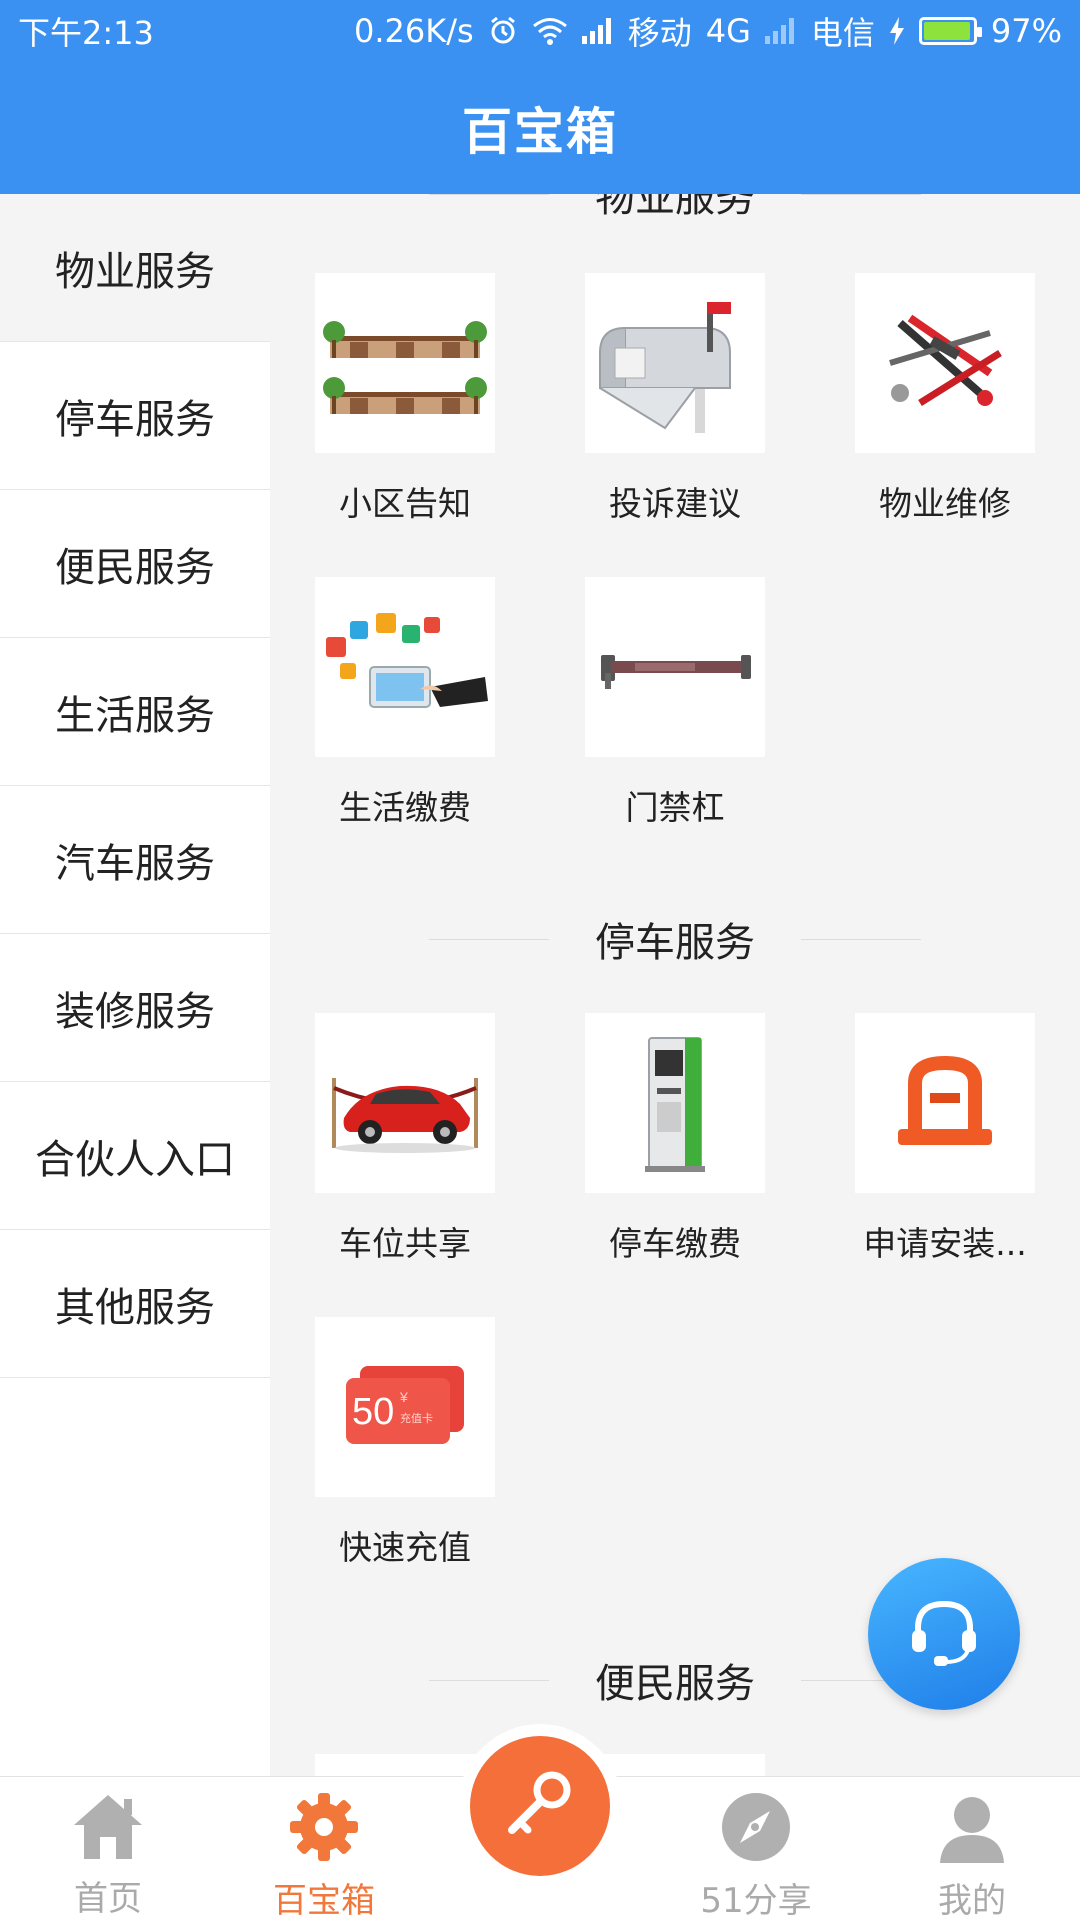 The image size is (1080, 1920). What do you see at coordinates (324, 1829) in the screenshot?
I see `gear-icon` at bounding box center [324, 1829].